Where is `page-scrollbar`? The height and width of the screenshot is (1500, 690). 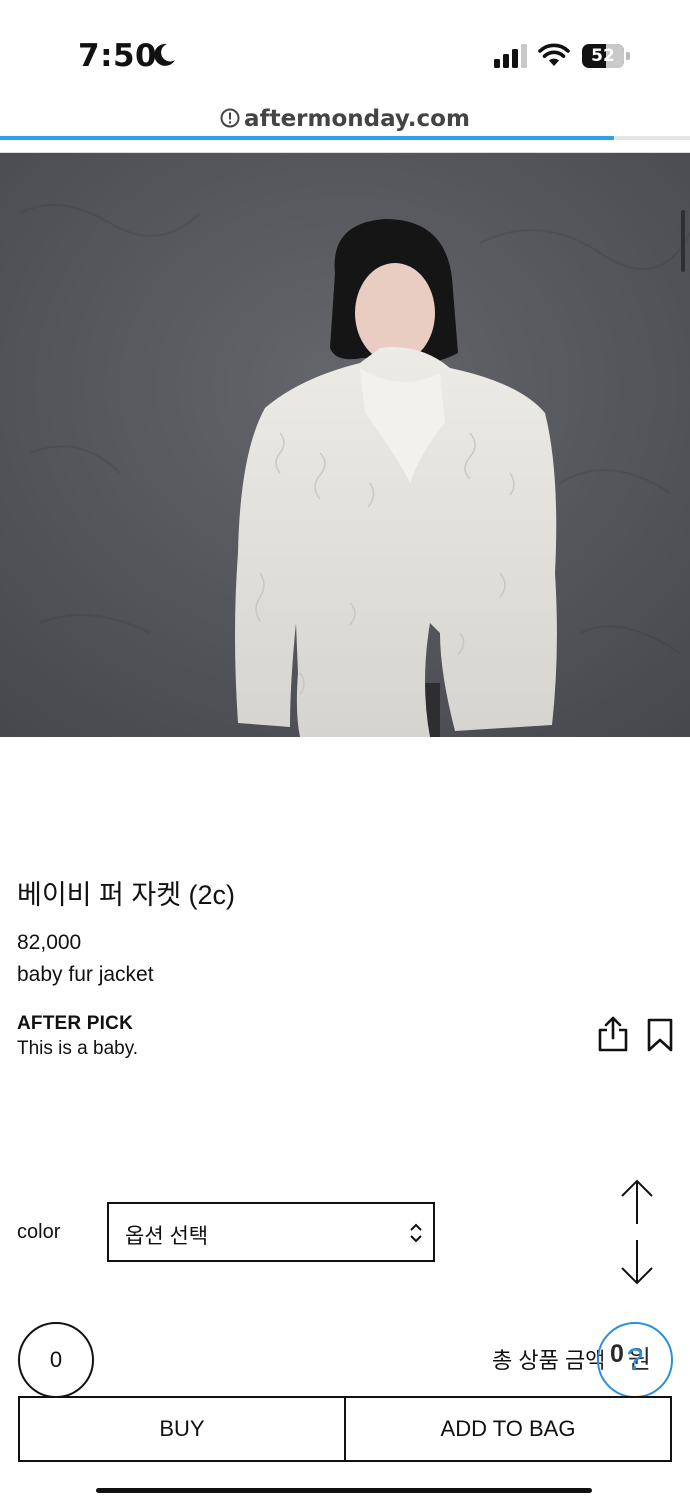
page-scrollbar is located at coordinates (683, 241).